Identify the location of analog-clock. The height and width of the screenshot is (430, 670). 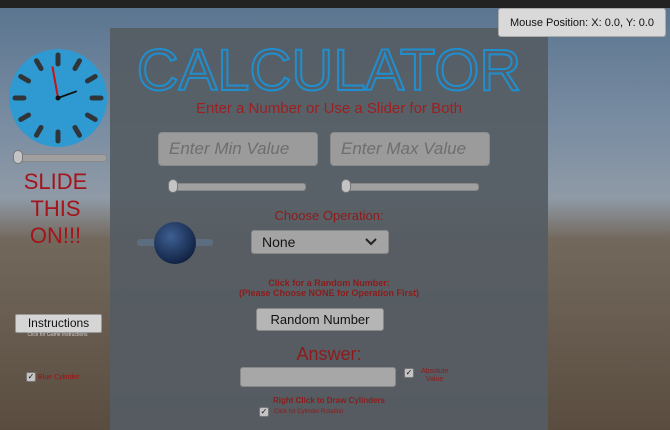
(58, 98).